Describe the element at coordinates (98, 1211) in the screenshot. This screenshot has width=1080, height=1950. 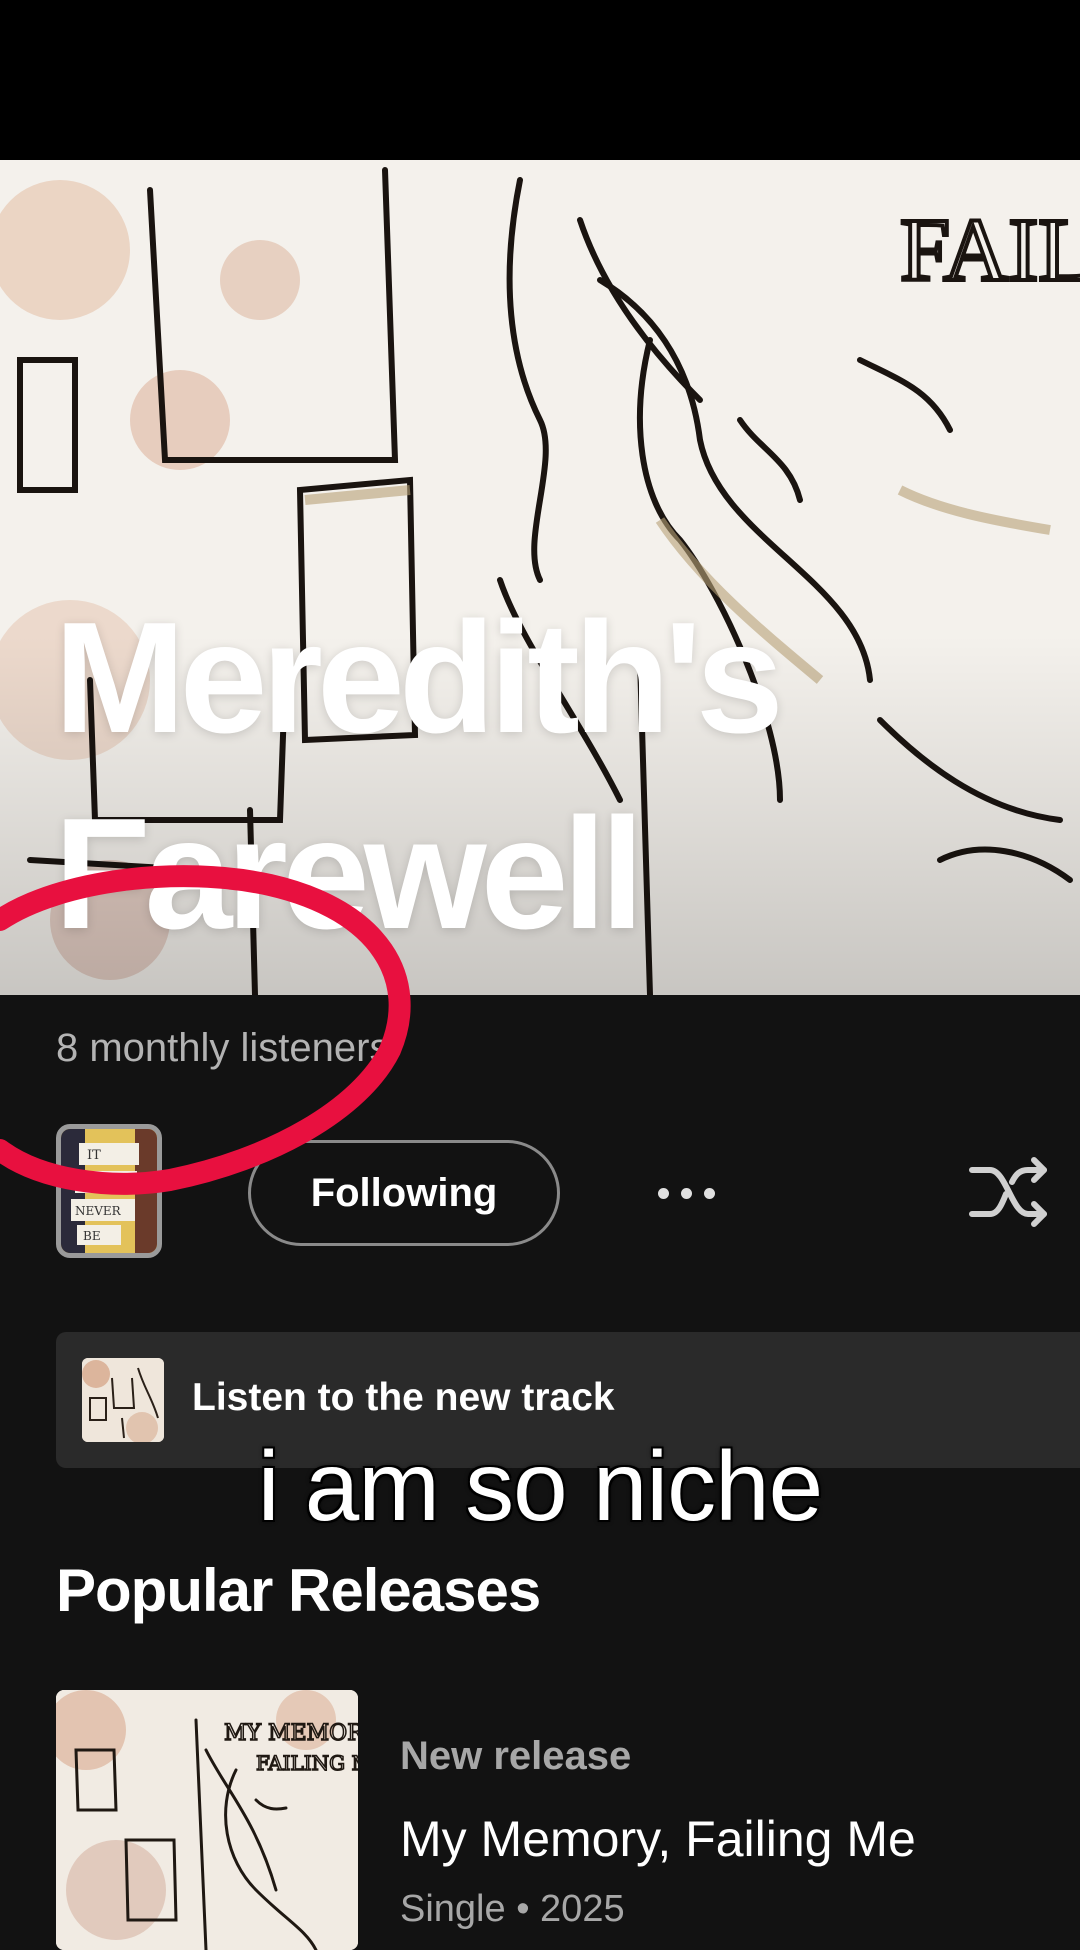
I see `cover-text-3: NEVER` at that location.